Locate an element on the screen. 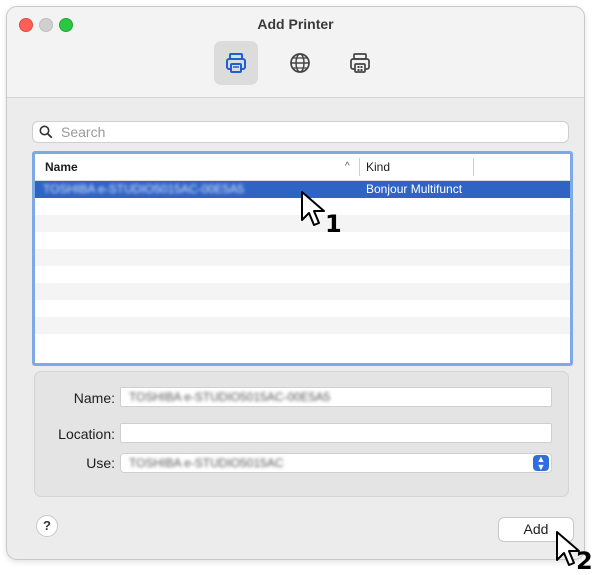 The image size is (595, 575). default-printers-tab is located at coordinates (236, 63).